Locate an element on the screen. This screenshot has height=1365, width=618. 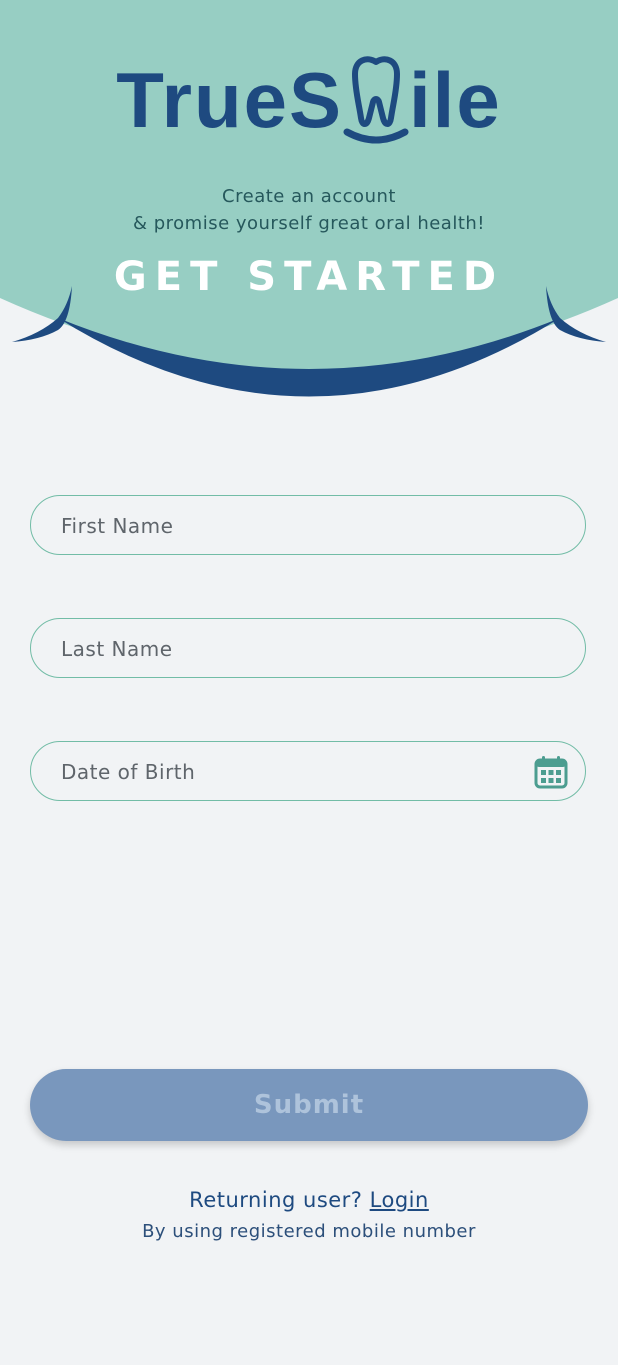
calendar-icon is located at coordinates (551, 772).